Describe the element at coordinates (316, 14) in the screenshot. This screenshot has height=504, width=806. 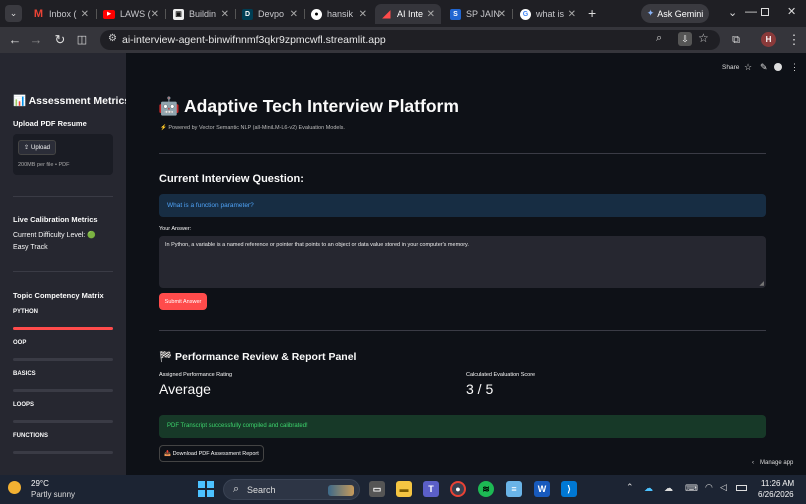
I see `github-icon: ●` at that location.